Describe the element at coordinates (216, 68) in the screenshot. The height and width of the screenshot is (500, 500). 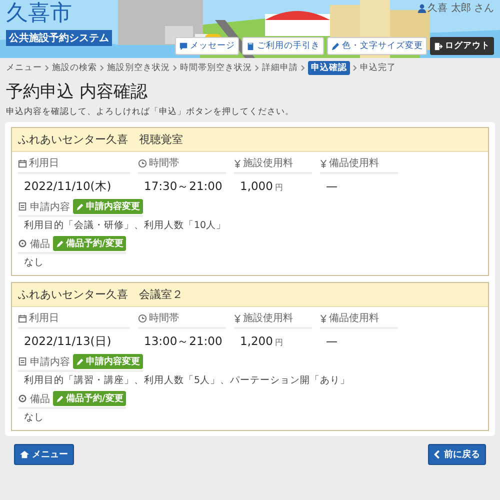
I see `breadcrumb-item: 時間帯別空き状況` at that location.